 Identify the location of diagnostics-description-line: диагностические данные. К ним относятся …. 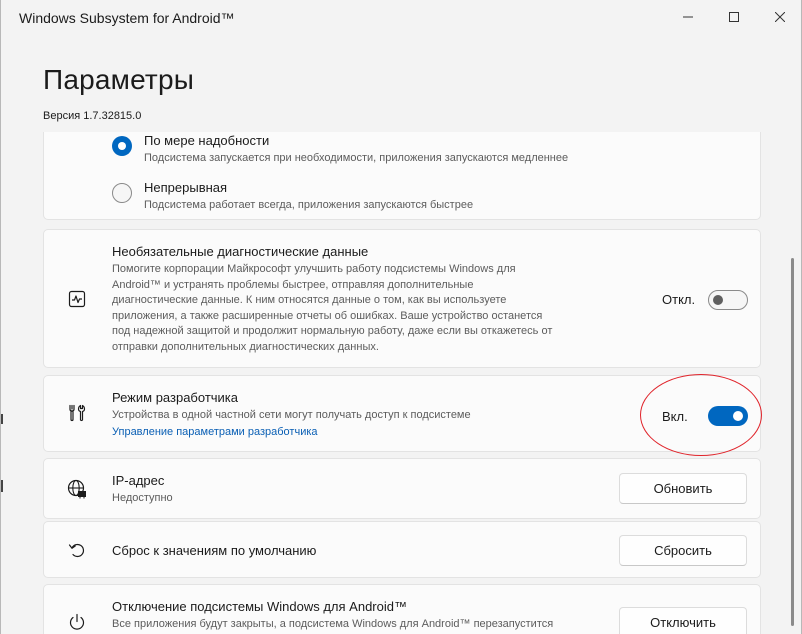
(309, 300).